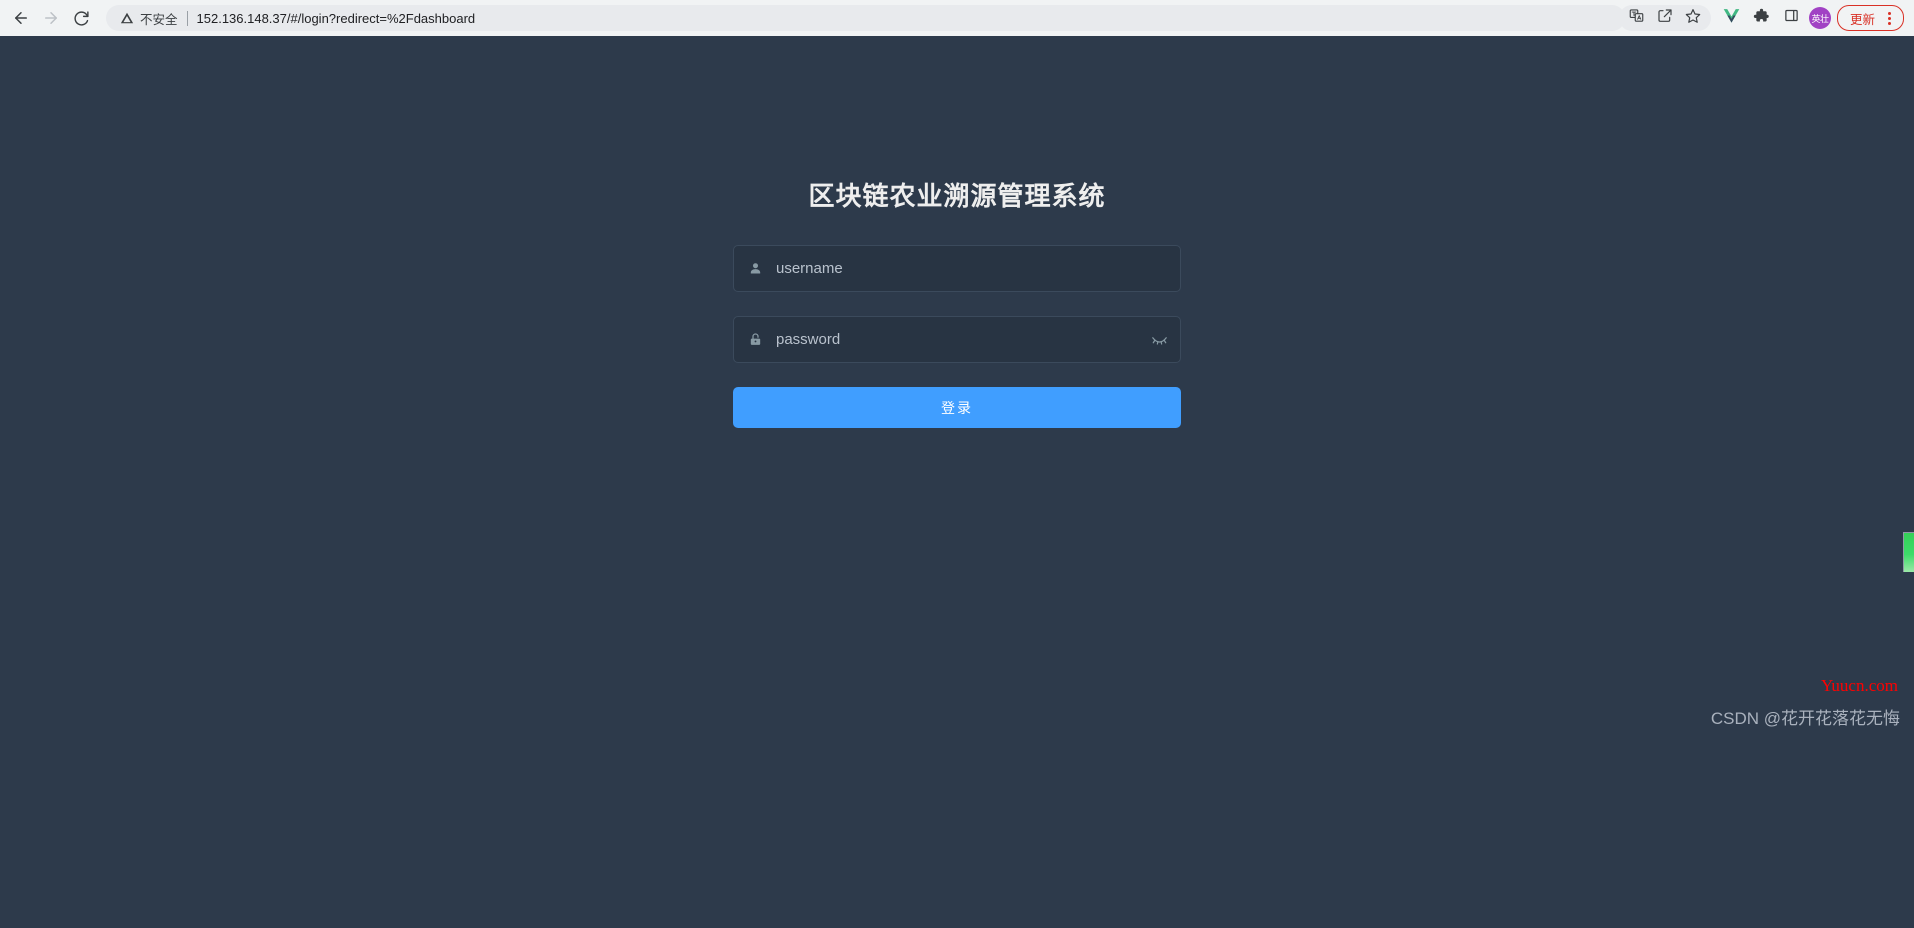 The image size is (1914, 928). I want to click on bookmark-button, so click(1693, 18).